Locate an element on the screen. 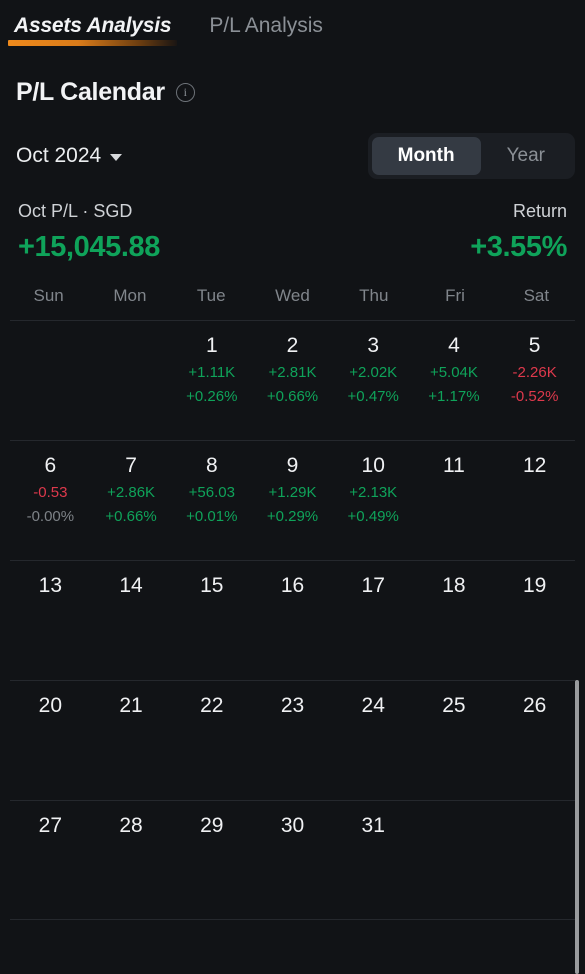 The width and height of the screenshot is (585, 974). calendar-day-cell: 26 is located at coordinates (534, 740).